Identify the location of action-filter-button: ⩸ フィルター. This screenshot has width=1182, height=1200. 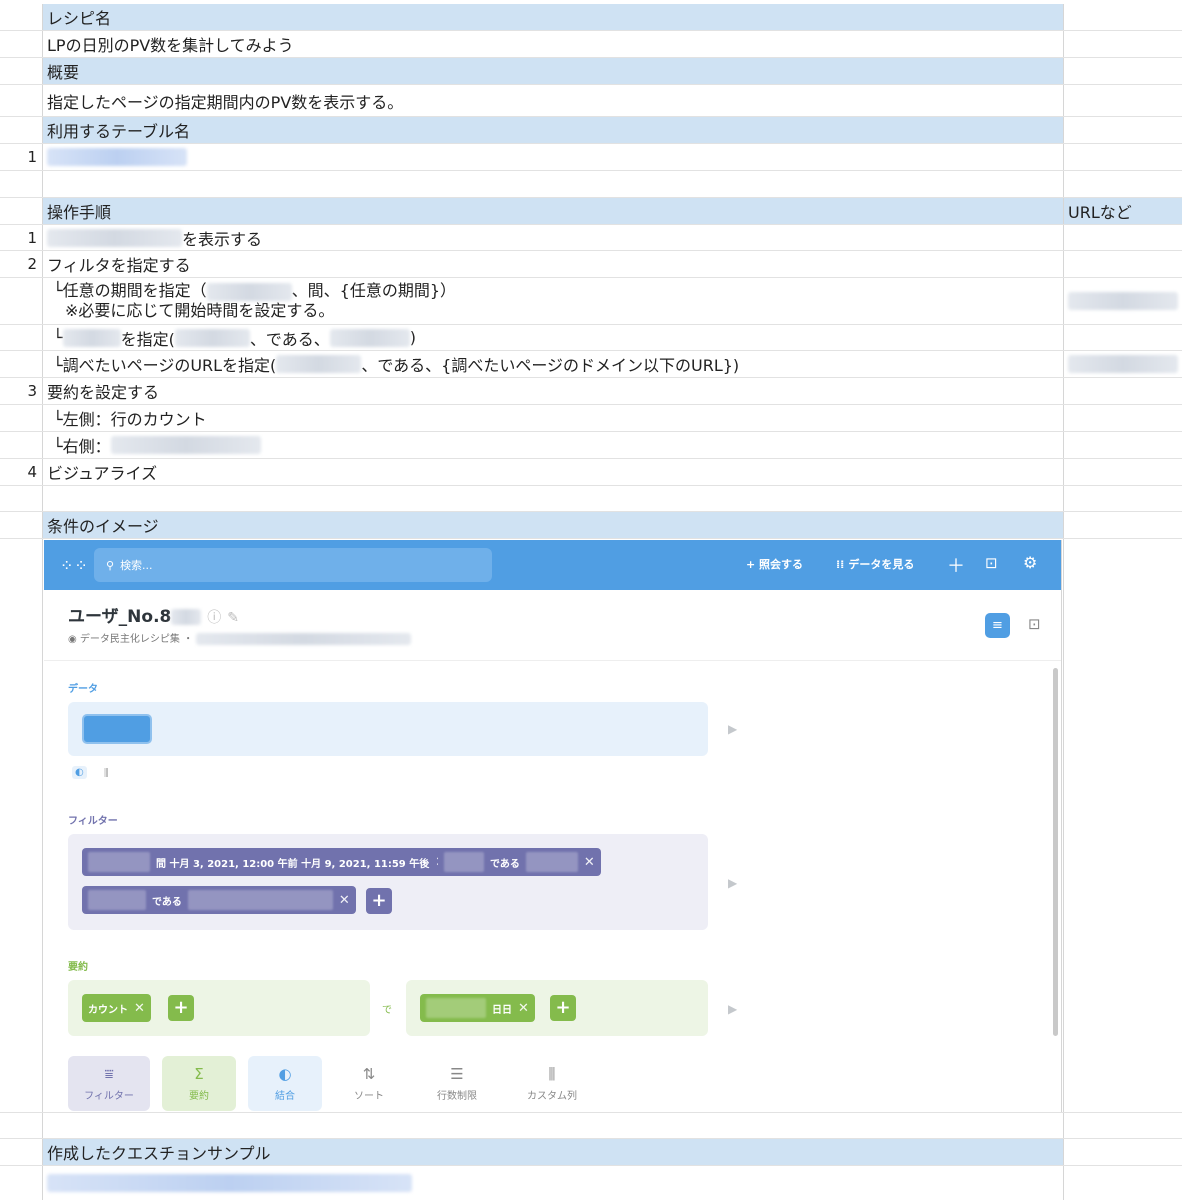
(109, 1083).